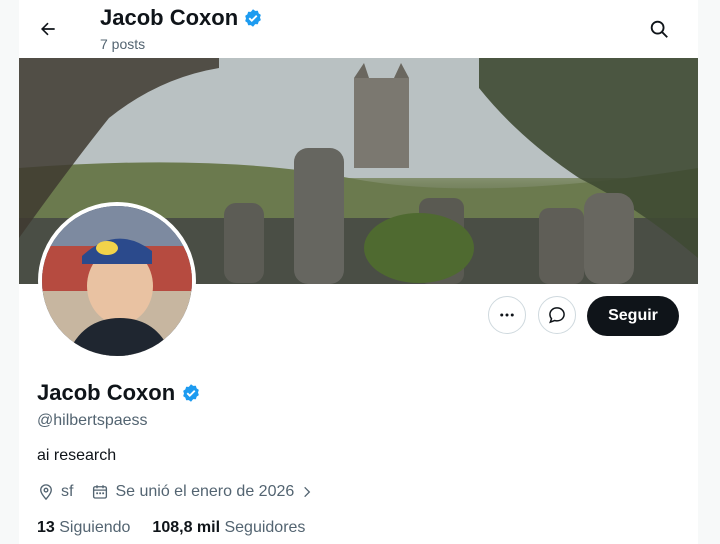 The image size is (720, 544). I want to click on post-count: 7 posts, so click(123, 44).